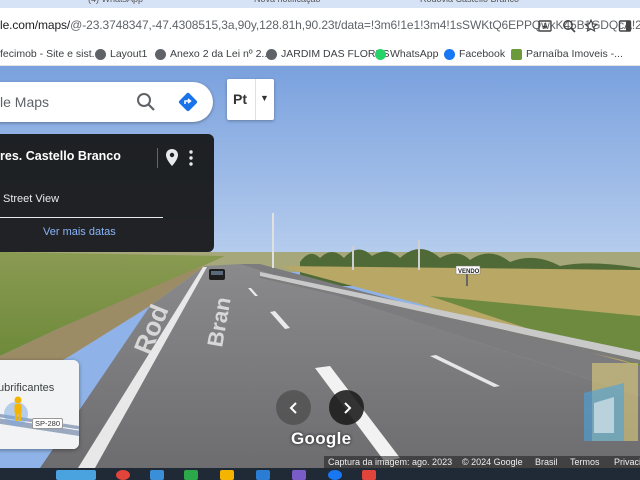  What do you see at coordinates (79, 232) in the screenshot?
I see `more-dates-link: Ver mais datas` at bounding box center [79, 232].